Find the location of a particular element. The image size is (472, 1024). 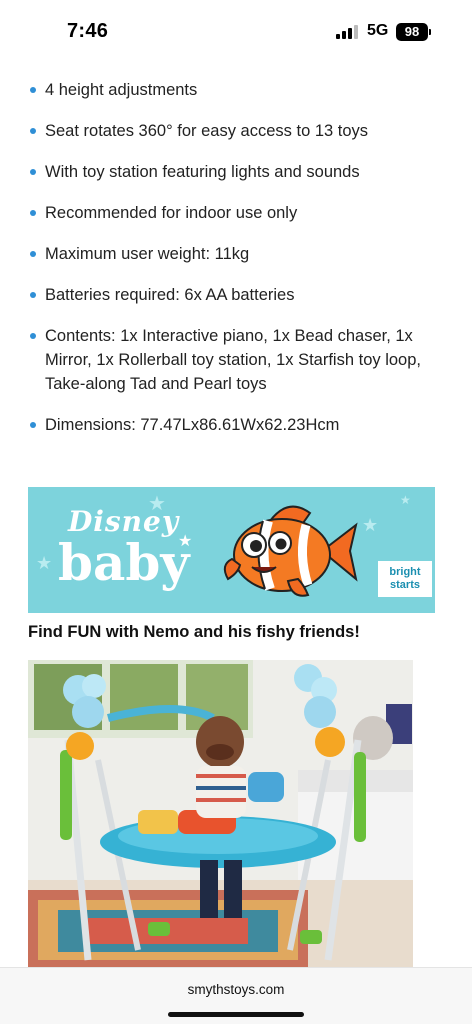

brand-line-2: starts is located at coordinates (405, 585).